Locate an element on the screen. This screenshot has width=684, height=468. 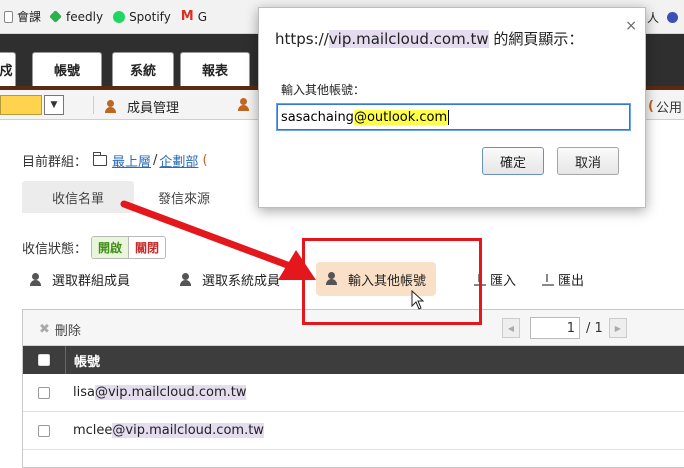
breadcrumb-tail: ( is located at coordinates (205, 160).